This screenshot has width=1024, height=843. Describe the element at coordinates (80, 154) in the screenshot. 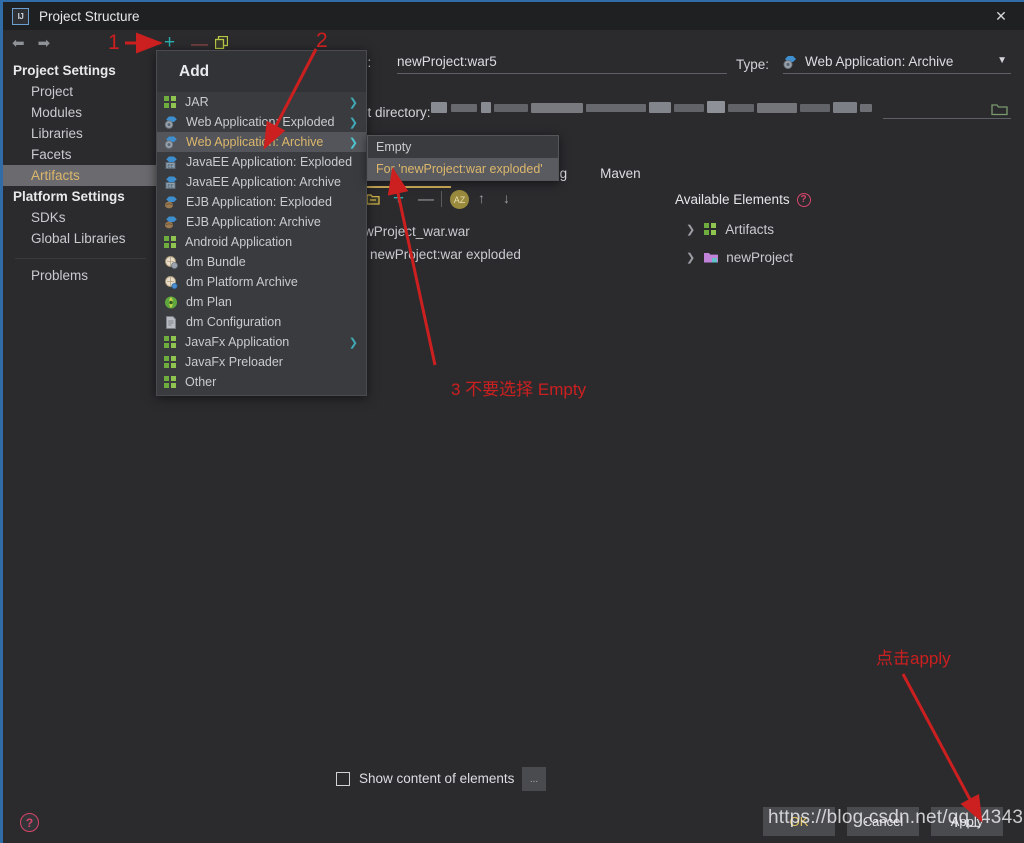

I see `sidebar-item-facets: Facets` at that location.